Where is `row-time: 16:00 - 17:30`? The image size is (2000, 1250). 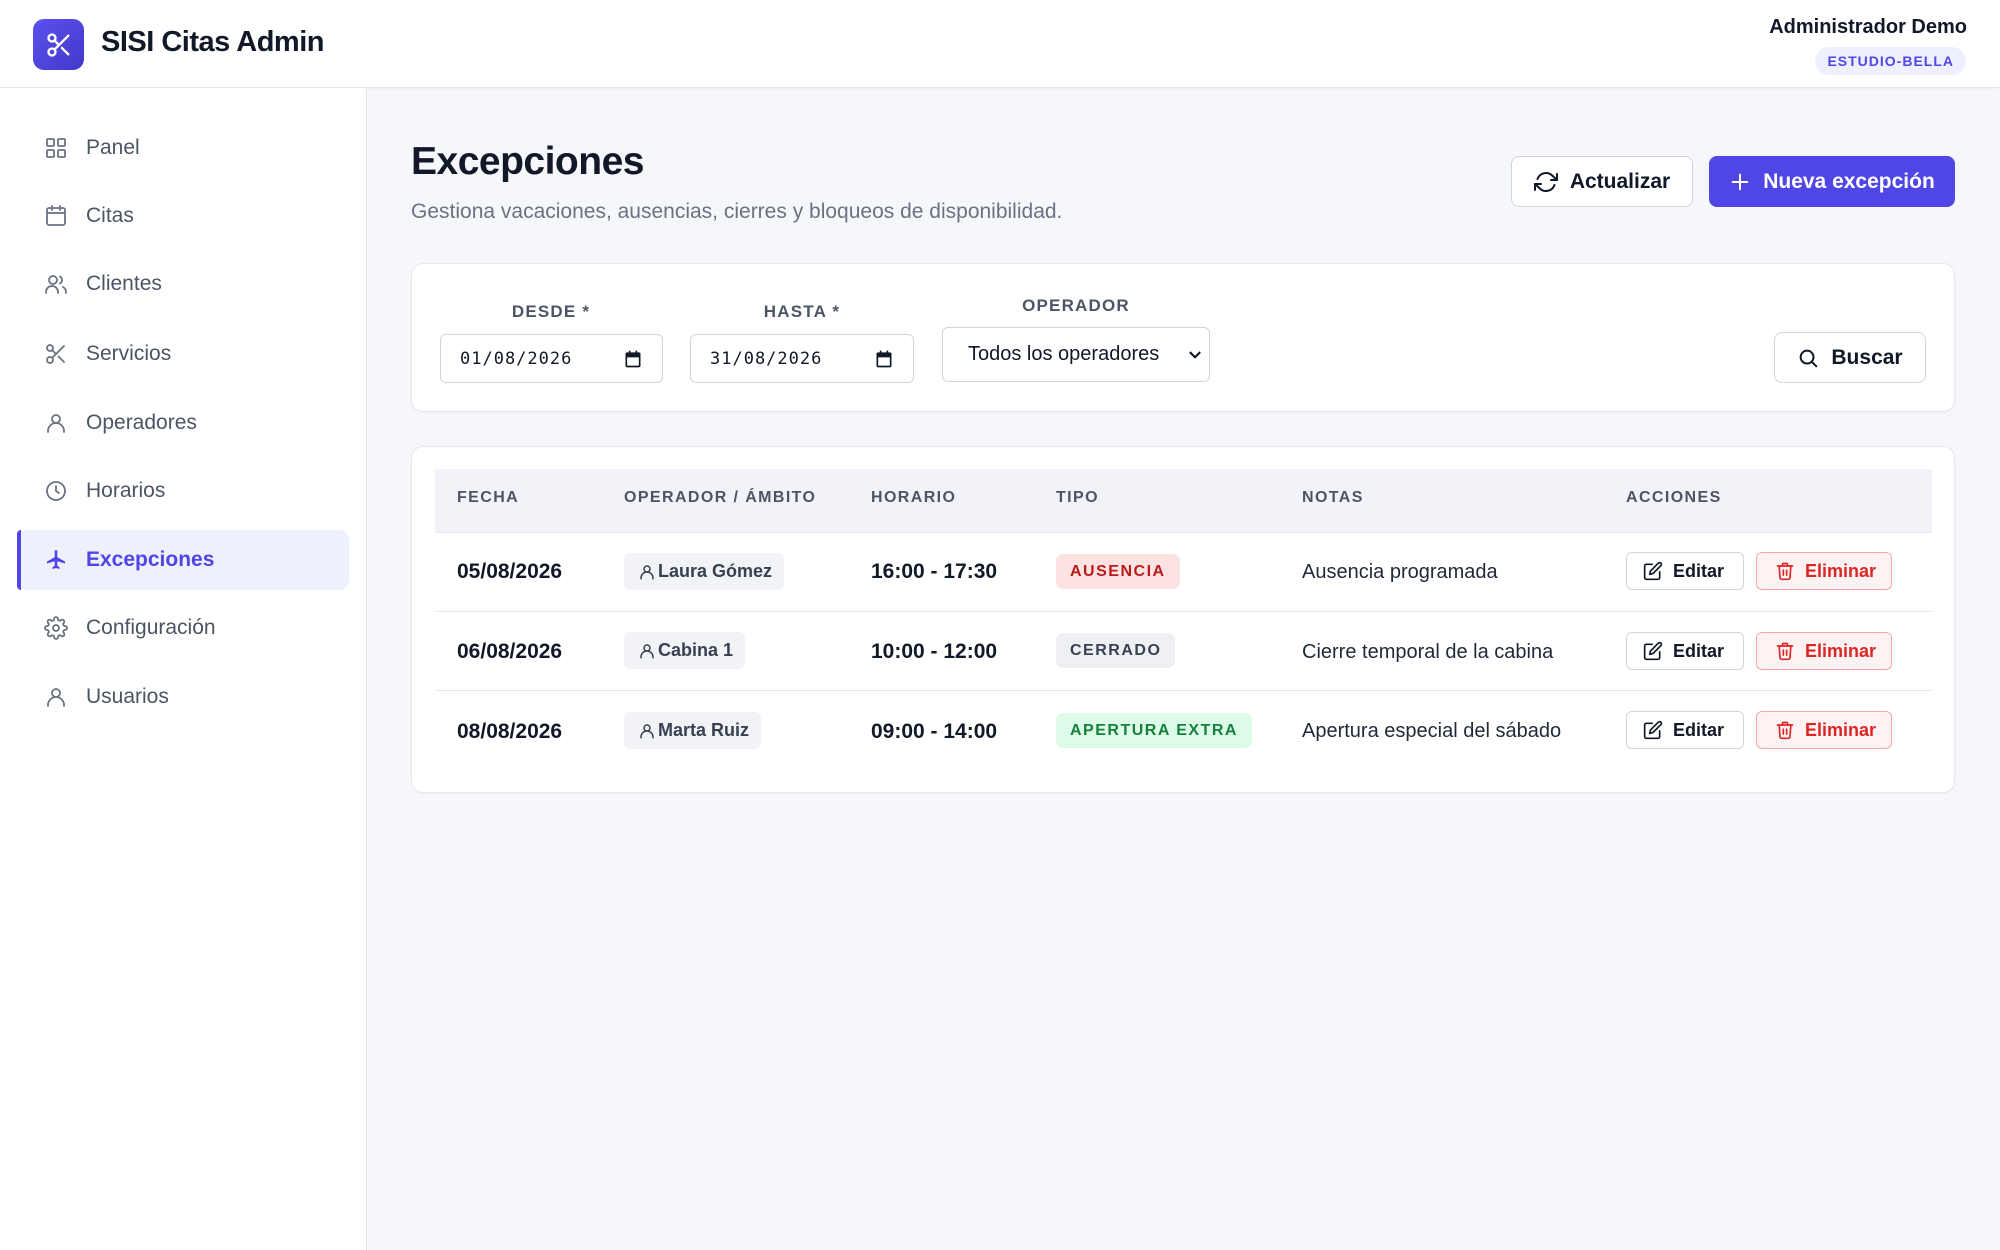
row-time: 16:00 - 17:30 is located at coordinates (934, 571).